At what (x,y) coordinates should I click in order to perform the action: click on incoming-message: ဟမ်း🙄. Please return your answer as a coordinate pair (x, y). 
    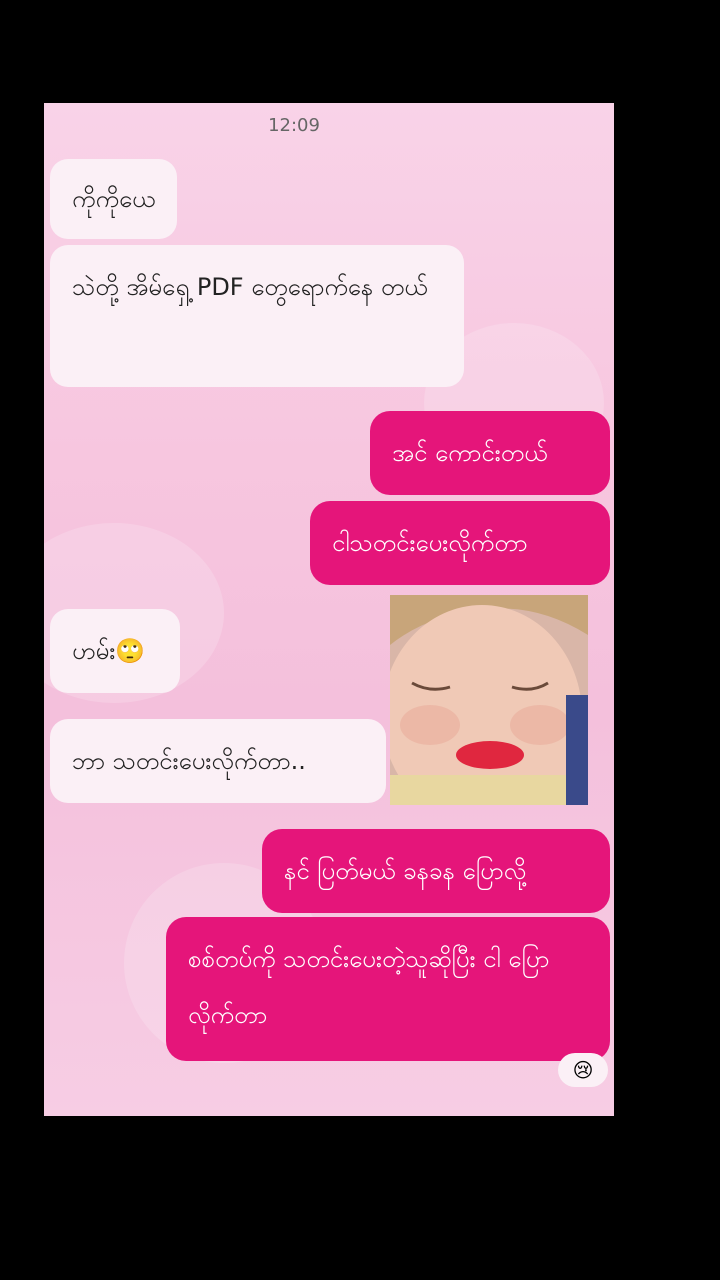
    Looking at the image, I should click on (115, 651).